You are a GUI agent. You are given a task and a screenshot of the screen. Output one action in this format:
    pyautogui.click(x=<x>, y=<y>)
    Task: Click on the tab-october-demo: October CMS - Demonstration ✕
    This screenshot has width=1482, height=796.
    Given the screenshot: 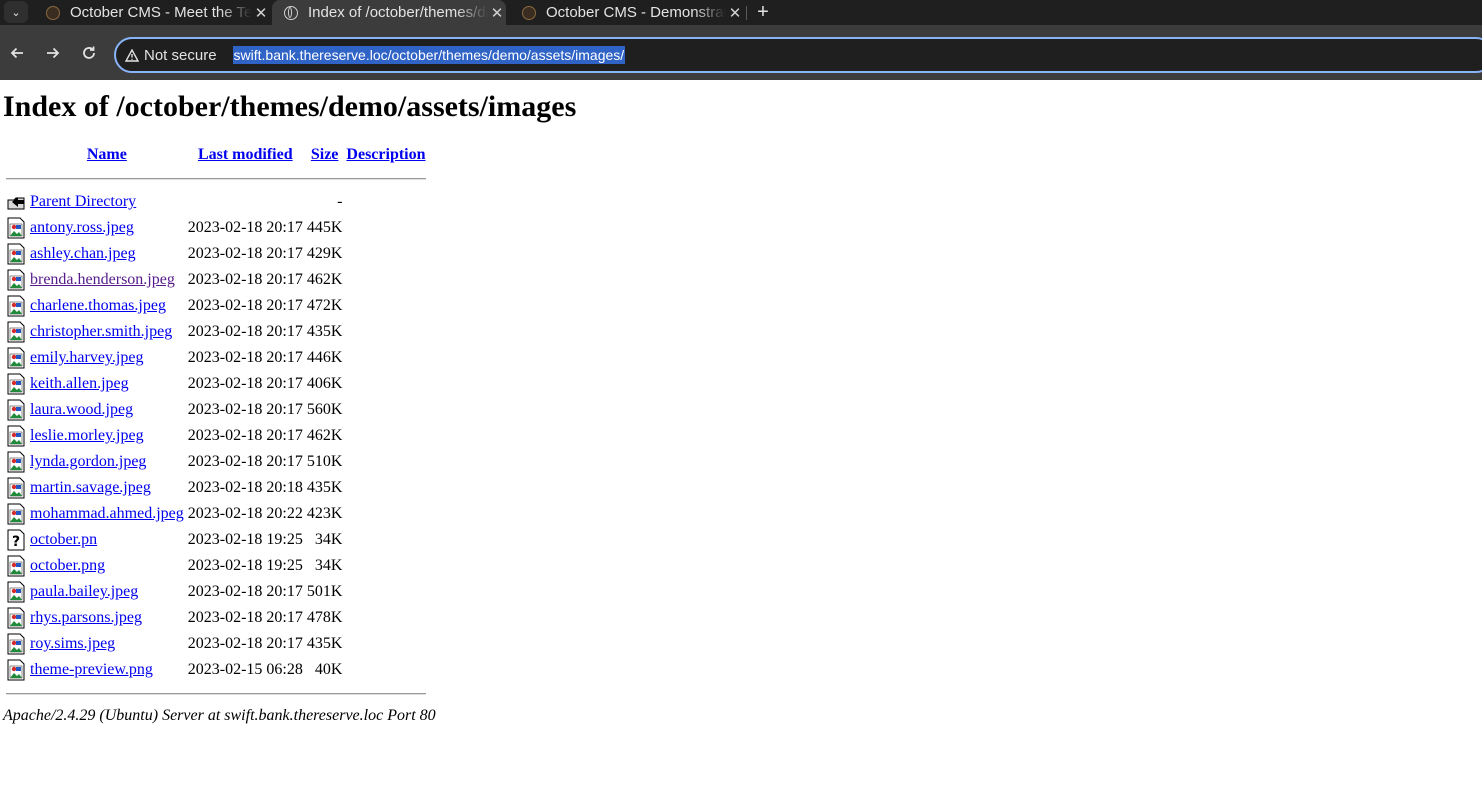 What is the action you would take?
    pyautogui.click(x=627, y=12)
    